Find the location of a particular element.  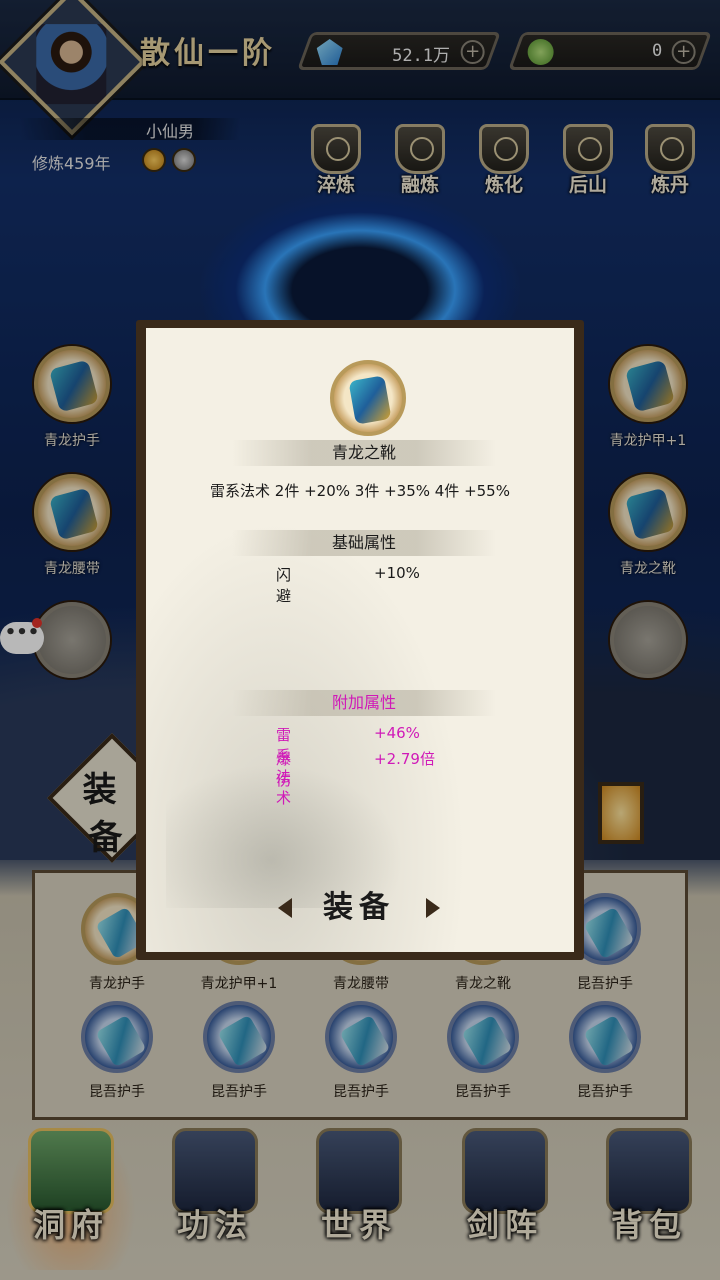

base-attr-header: 基础属性 is located at coordinates (364, 543).